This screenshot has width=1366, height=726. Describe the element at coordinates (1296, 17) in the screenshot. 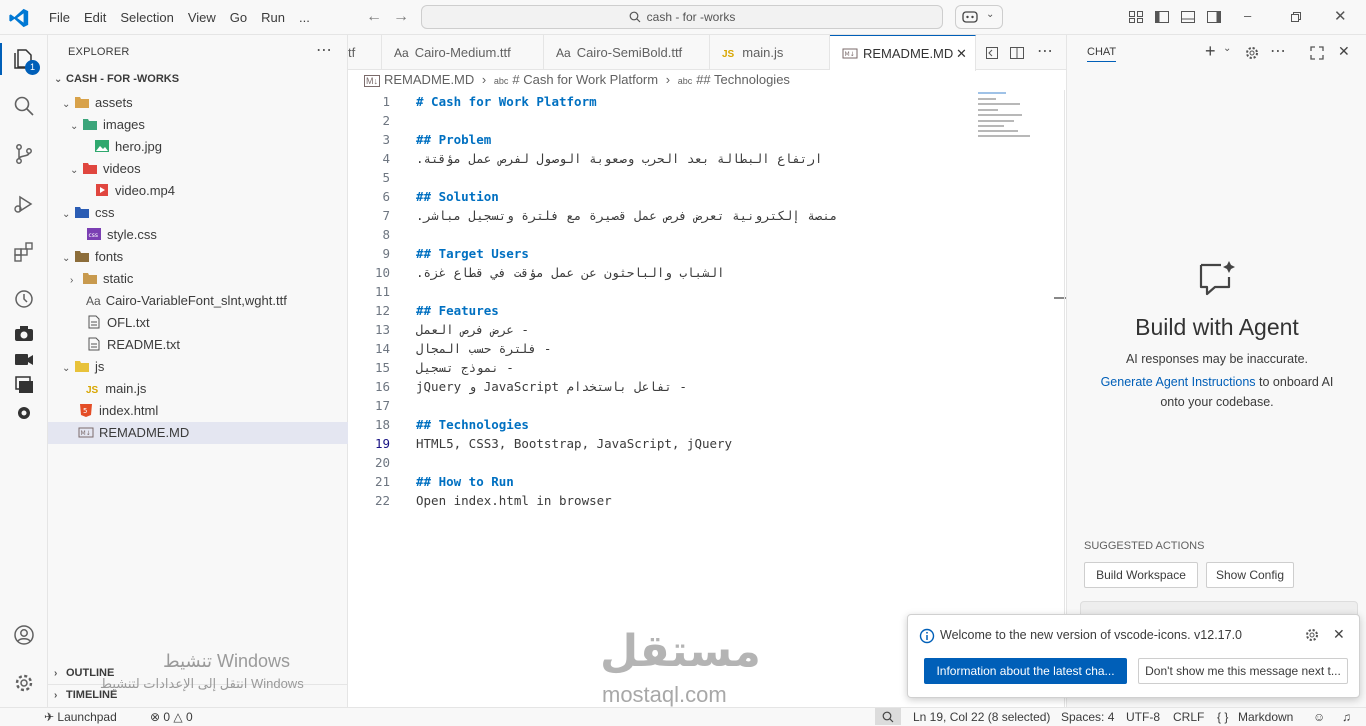

I see `restore-icon` at that location.